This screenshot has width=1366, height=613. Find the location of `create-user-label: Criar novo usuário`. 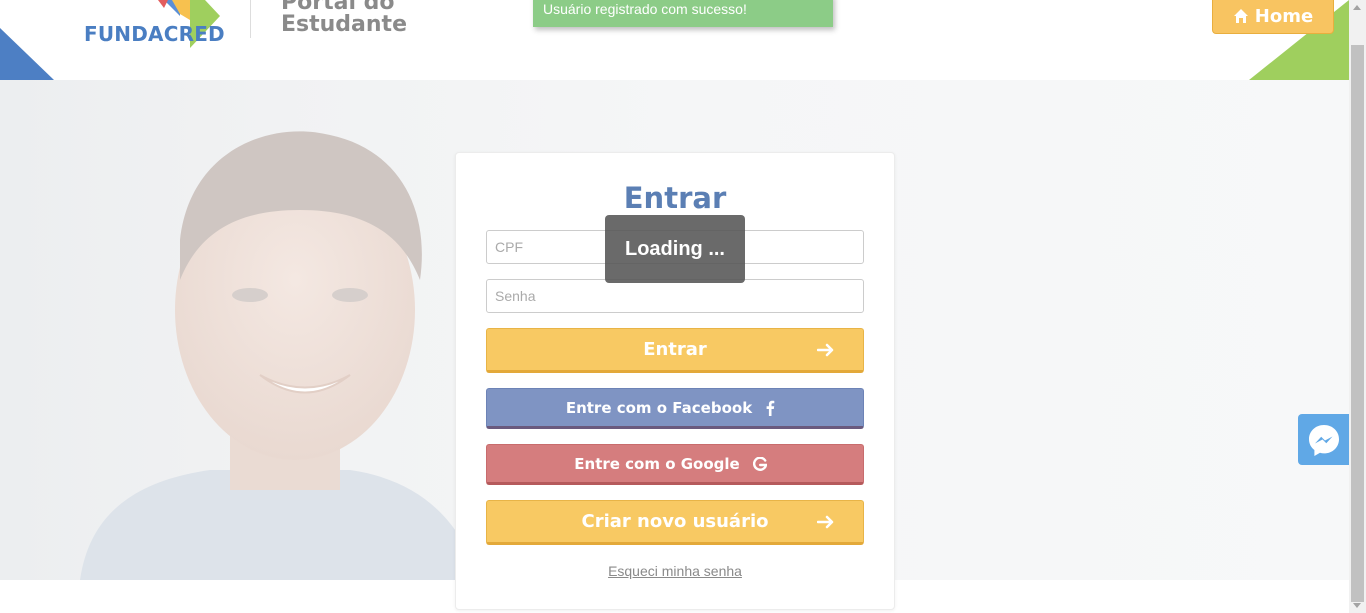

create-user-label: Criar novo usuário is located at coordinates (675, 521).